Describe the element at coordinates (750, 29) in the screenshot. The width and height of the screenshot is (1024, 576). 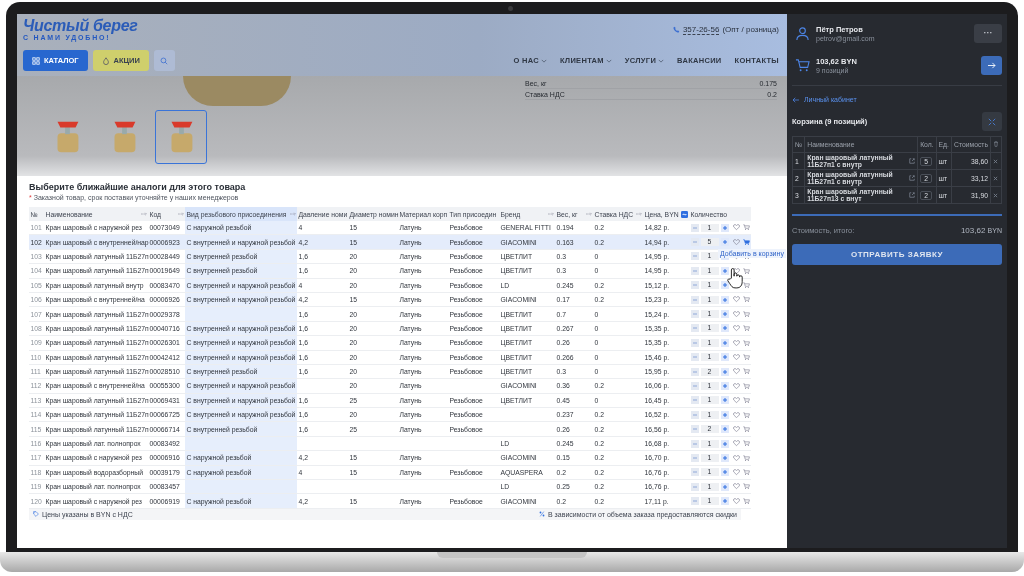
I see `phone-note: (Опт / розница)` at that location.